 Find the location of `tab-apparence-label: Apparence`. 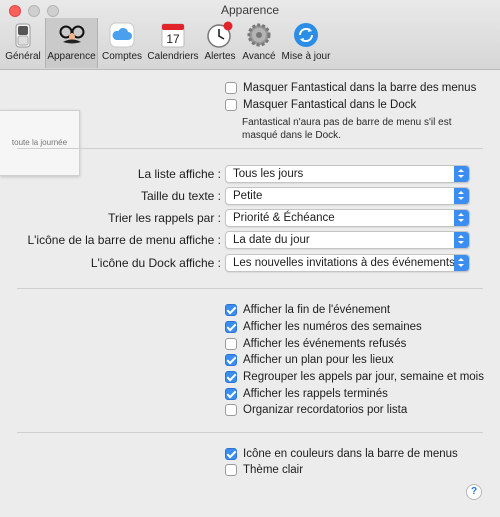

tab-apparence-label: Apparence is located at coordinates (71, 56).